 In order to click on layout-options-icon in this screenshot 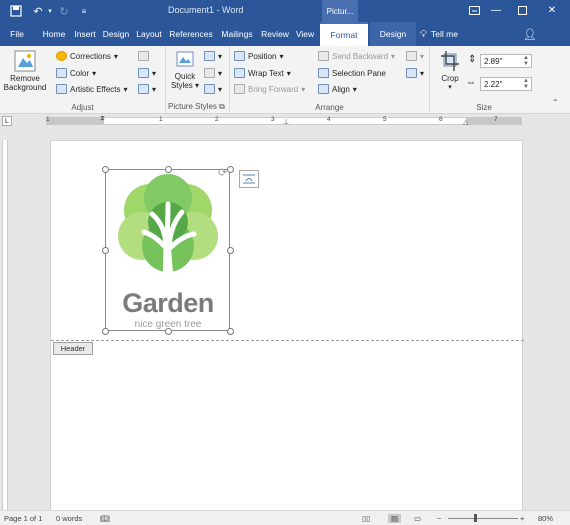, I will do `click(249, 179)`.